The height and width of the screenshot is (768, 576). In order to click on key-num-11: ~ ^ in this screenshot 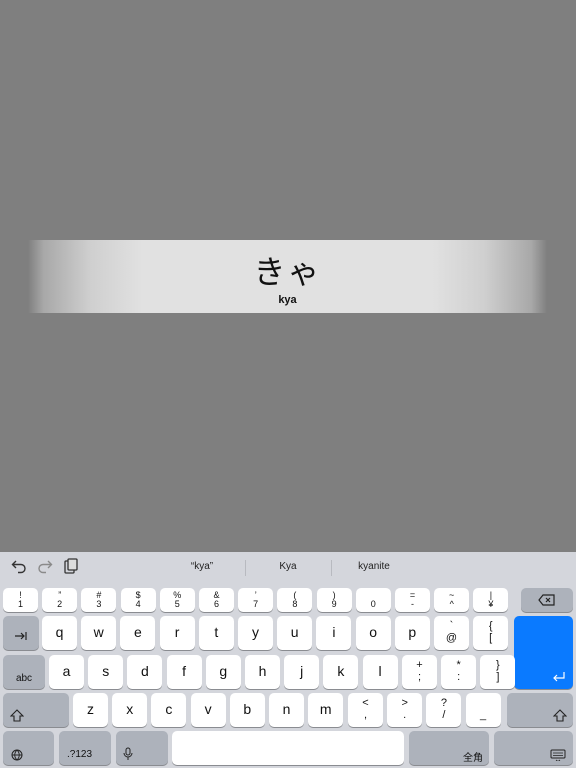, I will do `click(452, 600)`.